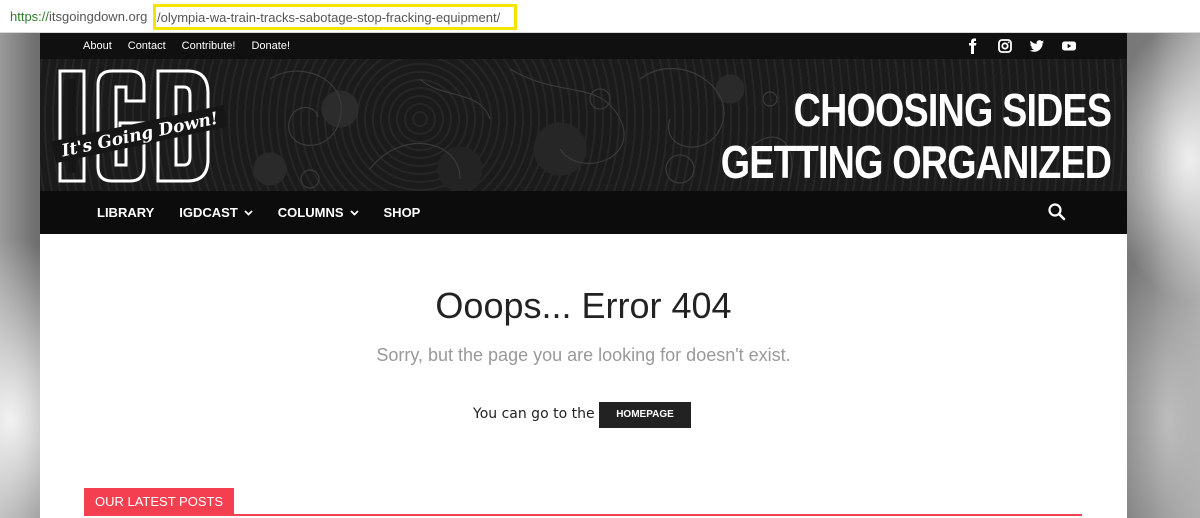 The width and height of the screenshot is (1200, 518). What do you see at coordinates (270, 46) in the screenshot?
I see `donate-link: Donate!` at bounding box center [270, 46].